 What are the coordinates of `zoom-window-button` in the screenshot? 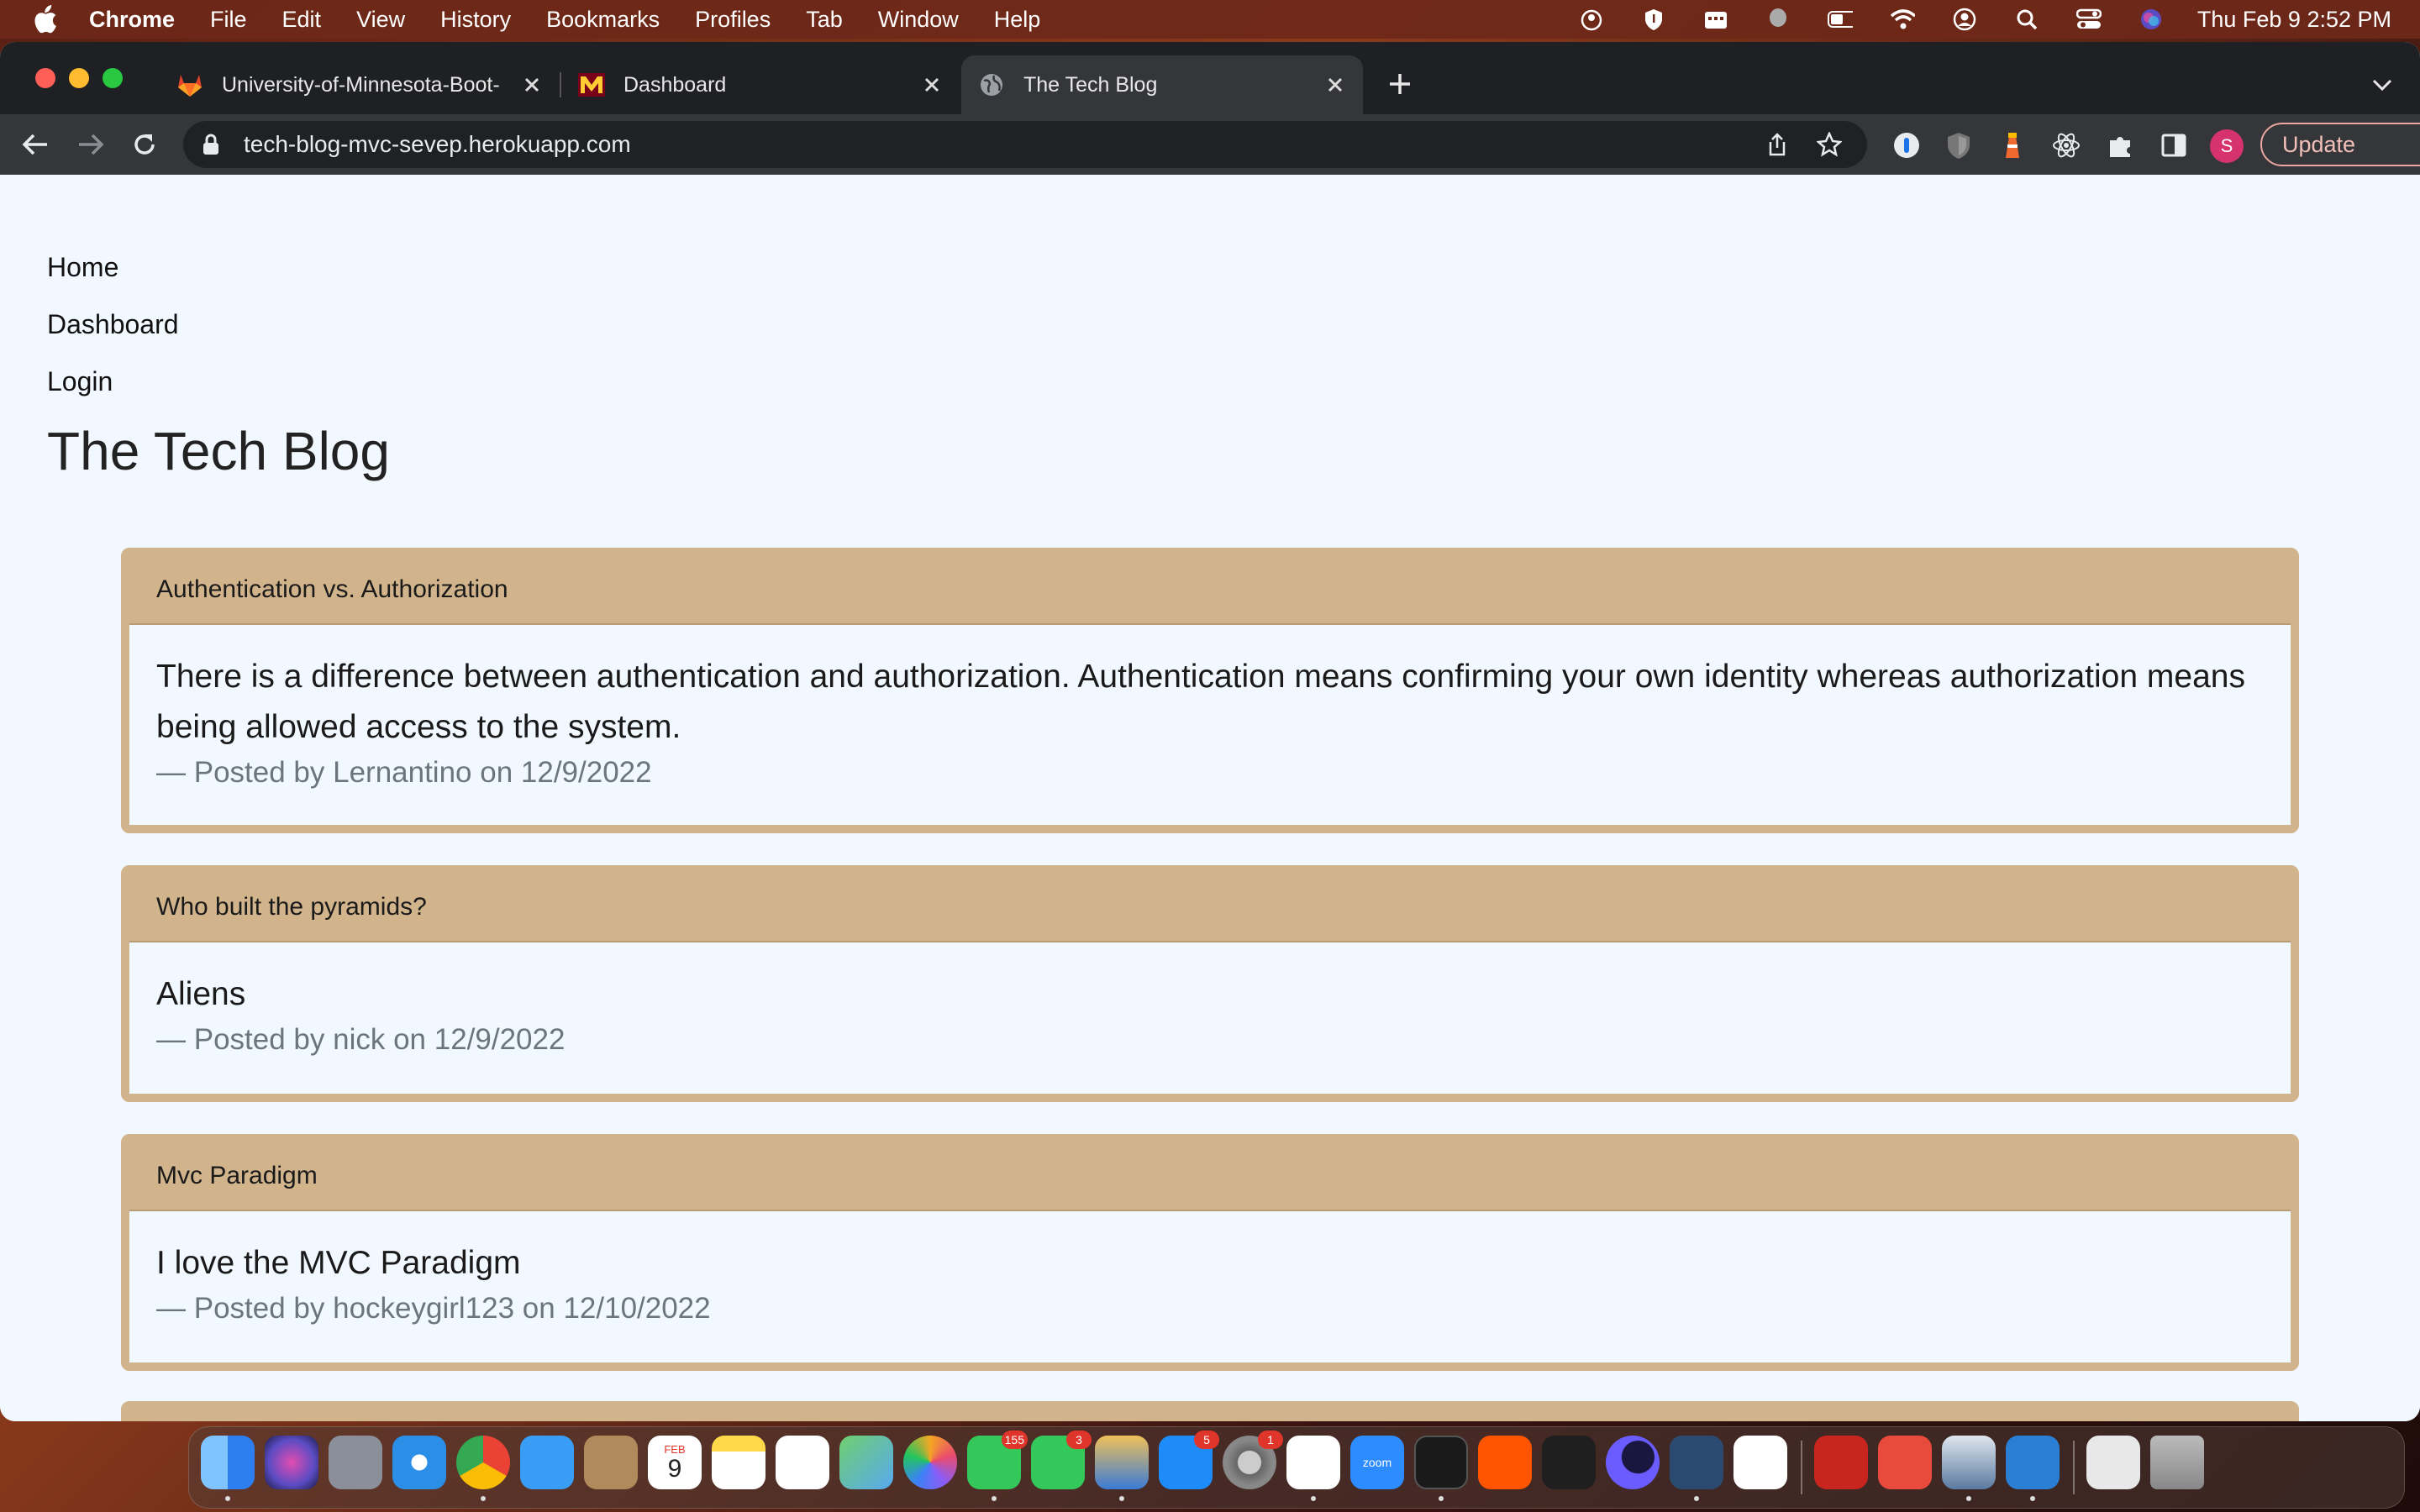 It's located at (113, 78).